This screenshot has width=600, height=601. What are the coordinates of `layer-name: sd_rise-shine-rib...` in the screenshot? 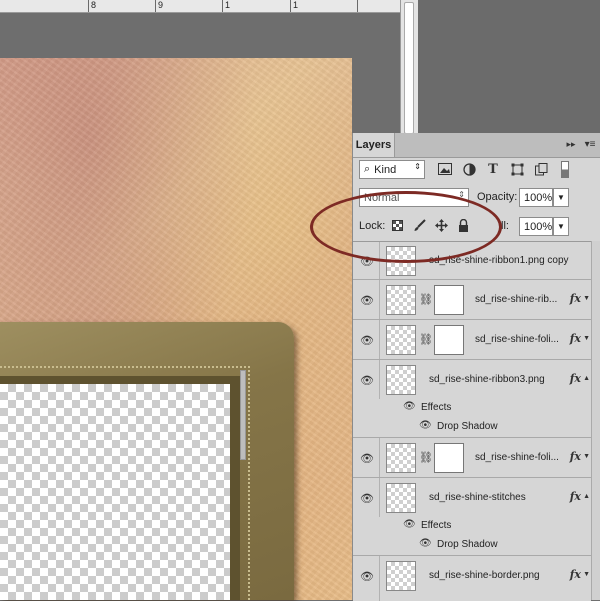 It's located at (516, 299).